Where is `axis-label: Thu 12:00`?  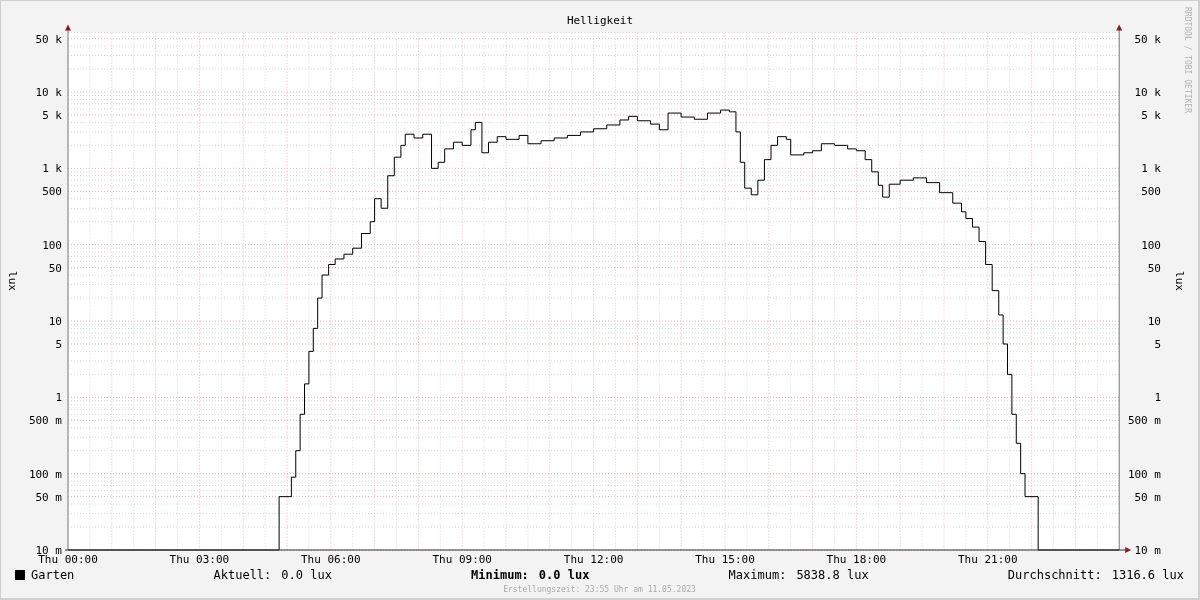 axis-label: Thu 12:00 is located at coordinates (593, 559).